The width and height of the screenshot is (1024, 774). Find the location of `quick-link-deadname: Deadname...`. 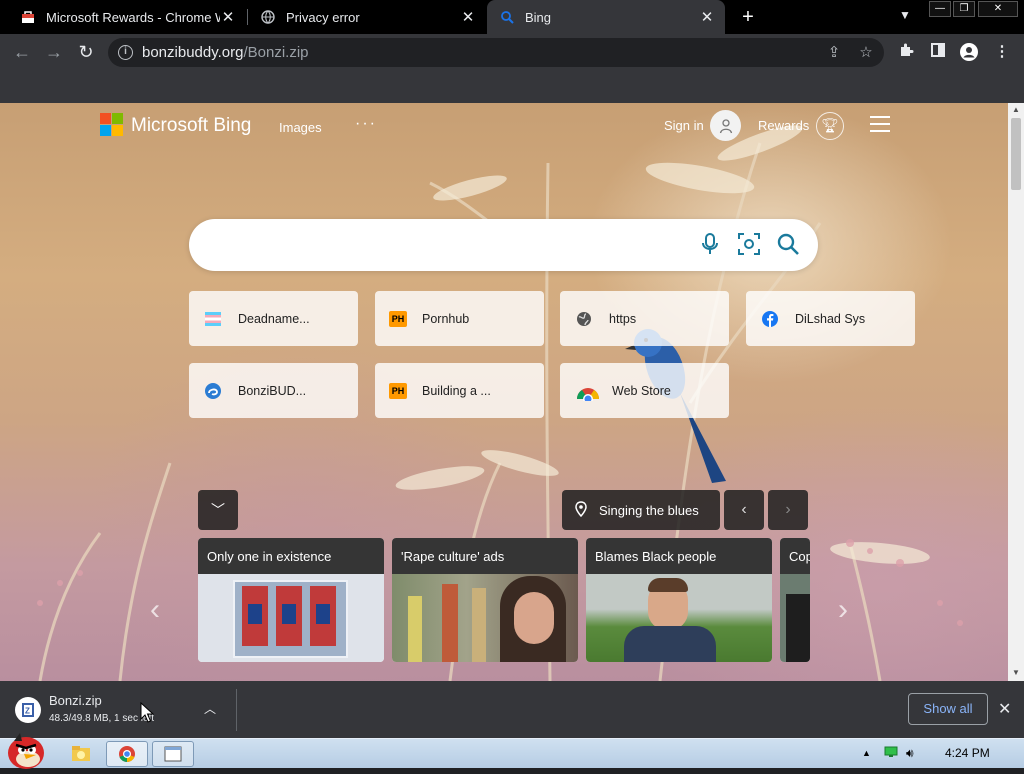

quick-link-deadname: Deadname... is located at coordinates (273, 318).